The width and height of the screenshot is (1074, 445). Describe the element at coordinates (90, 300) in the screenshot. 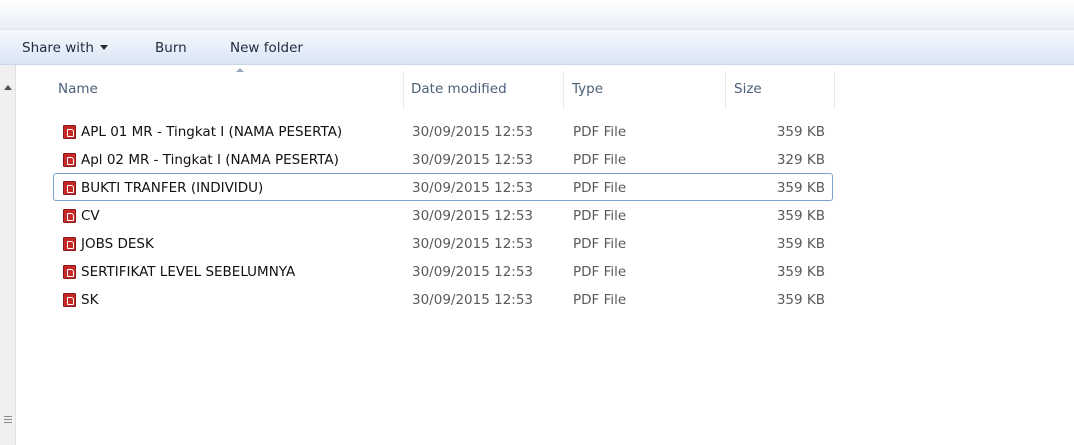

I see `file-name: SK` at that location.